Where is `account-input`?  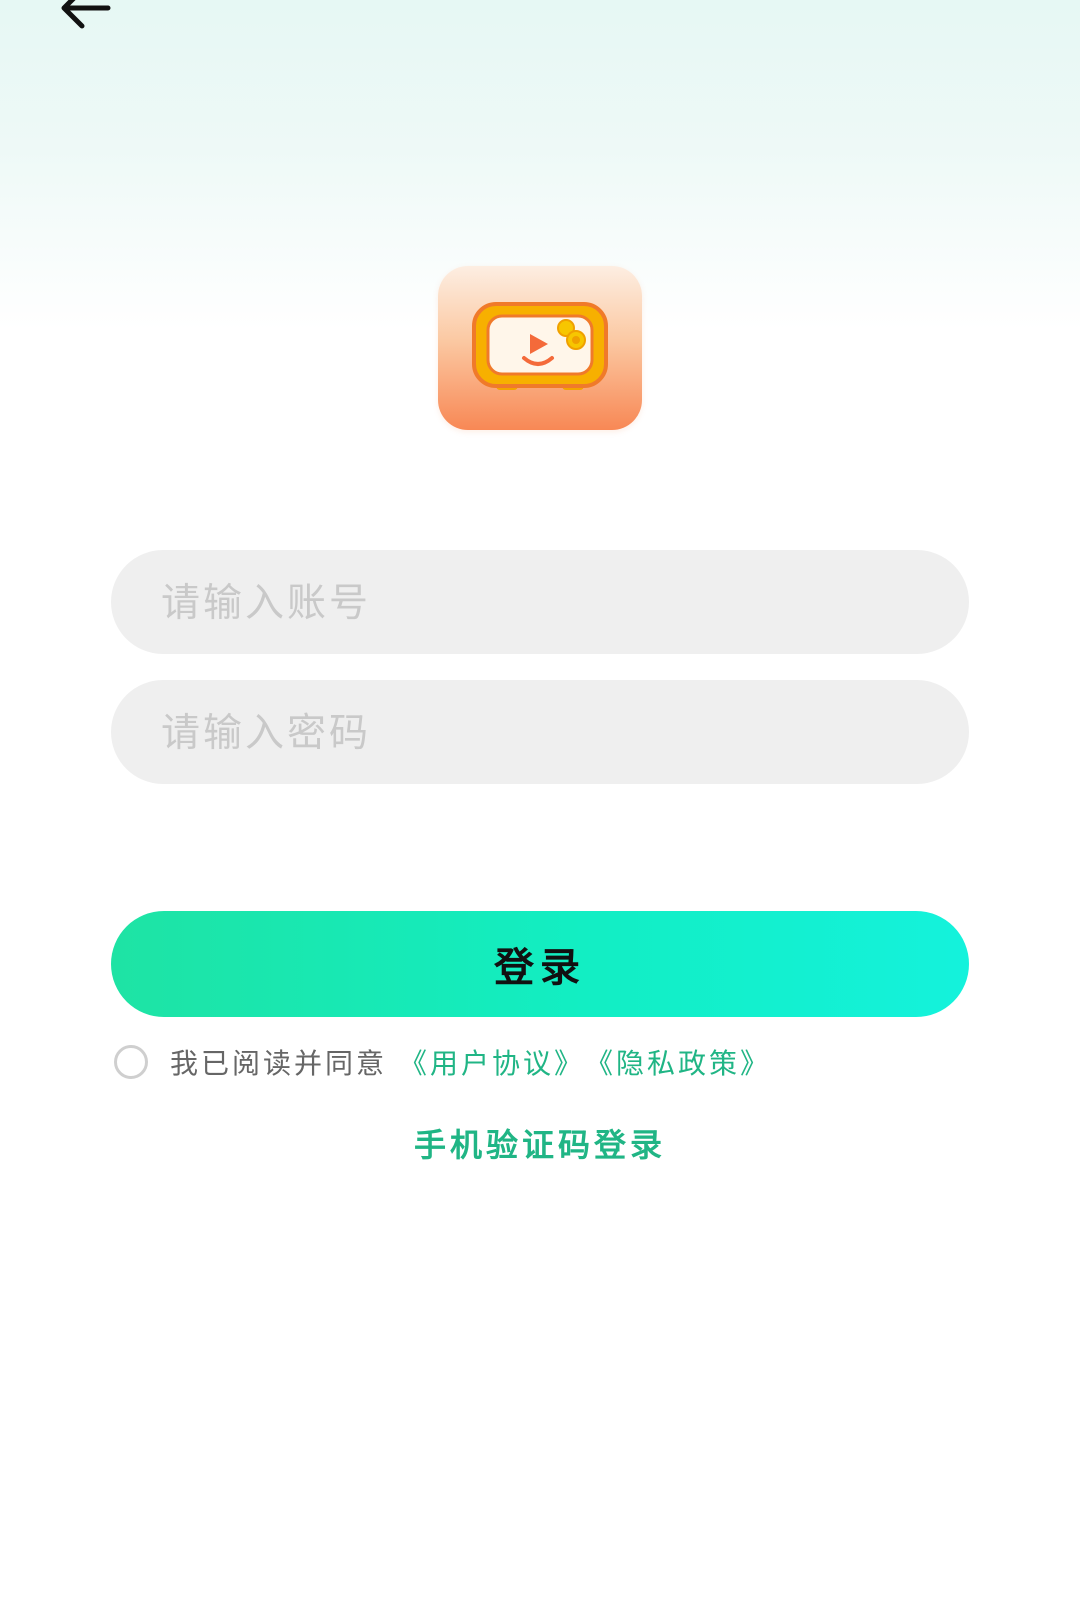 account-input is located at coordinates (542, 603).